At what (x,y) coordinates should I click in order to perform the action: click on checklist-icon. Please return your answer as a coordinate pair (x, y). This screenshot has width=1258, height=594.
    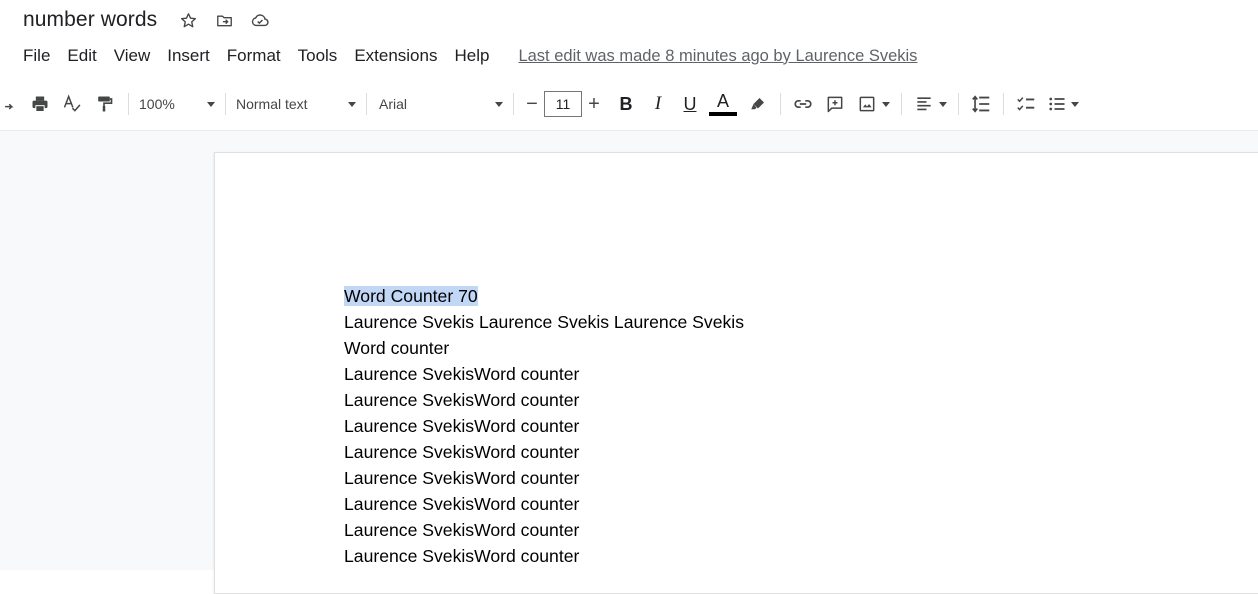
    Looking at the image, I should click on (1026, 104).